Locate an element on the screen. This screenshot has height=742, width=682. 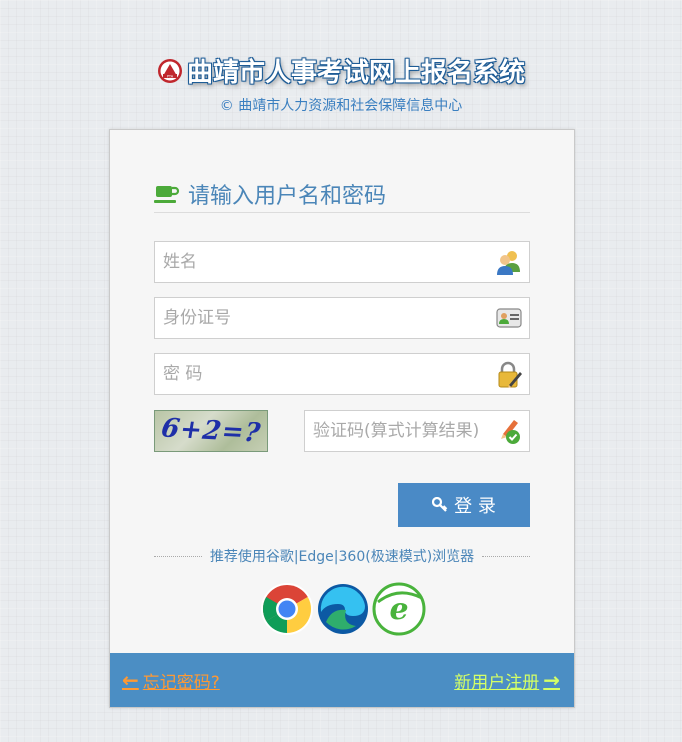
password-input is located at coordinates (319, 374).